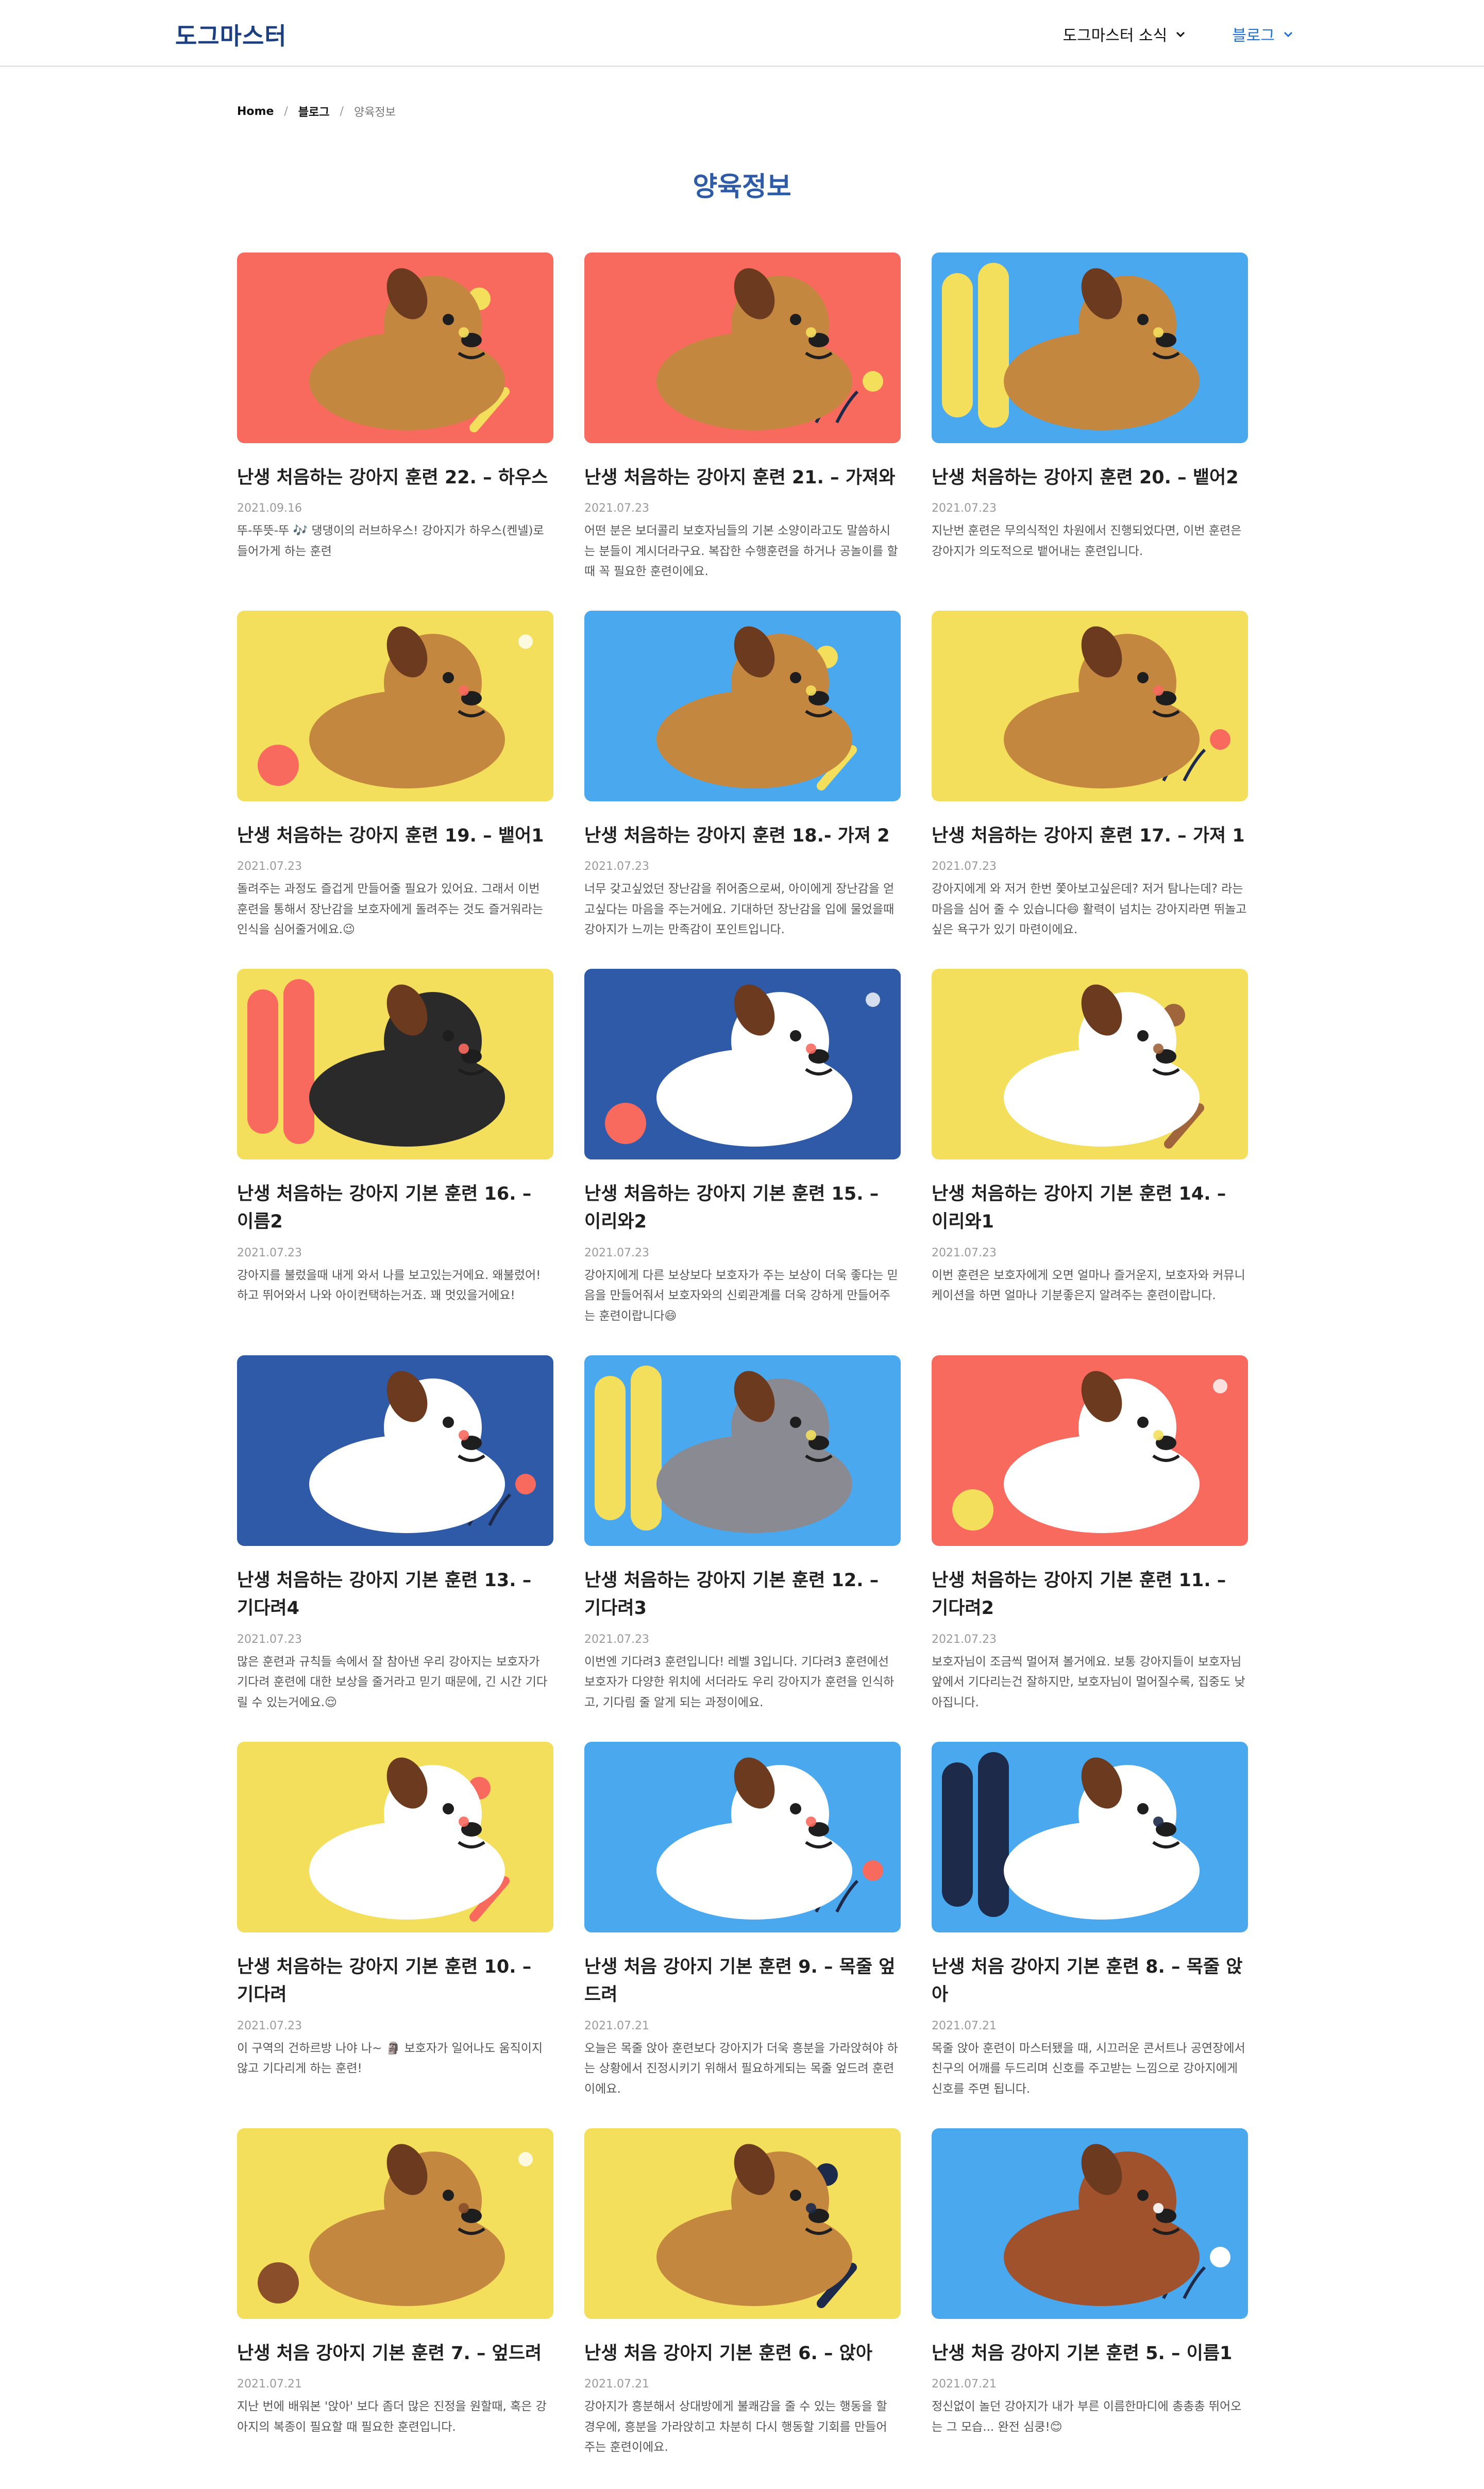 The height and width of the screenshot is (2489, 1484). I want to click on post-date: 2021.07.21, so click(269, 2384).